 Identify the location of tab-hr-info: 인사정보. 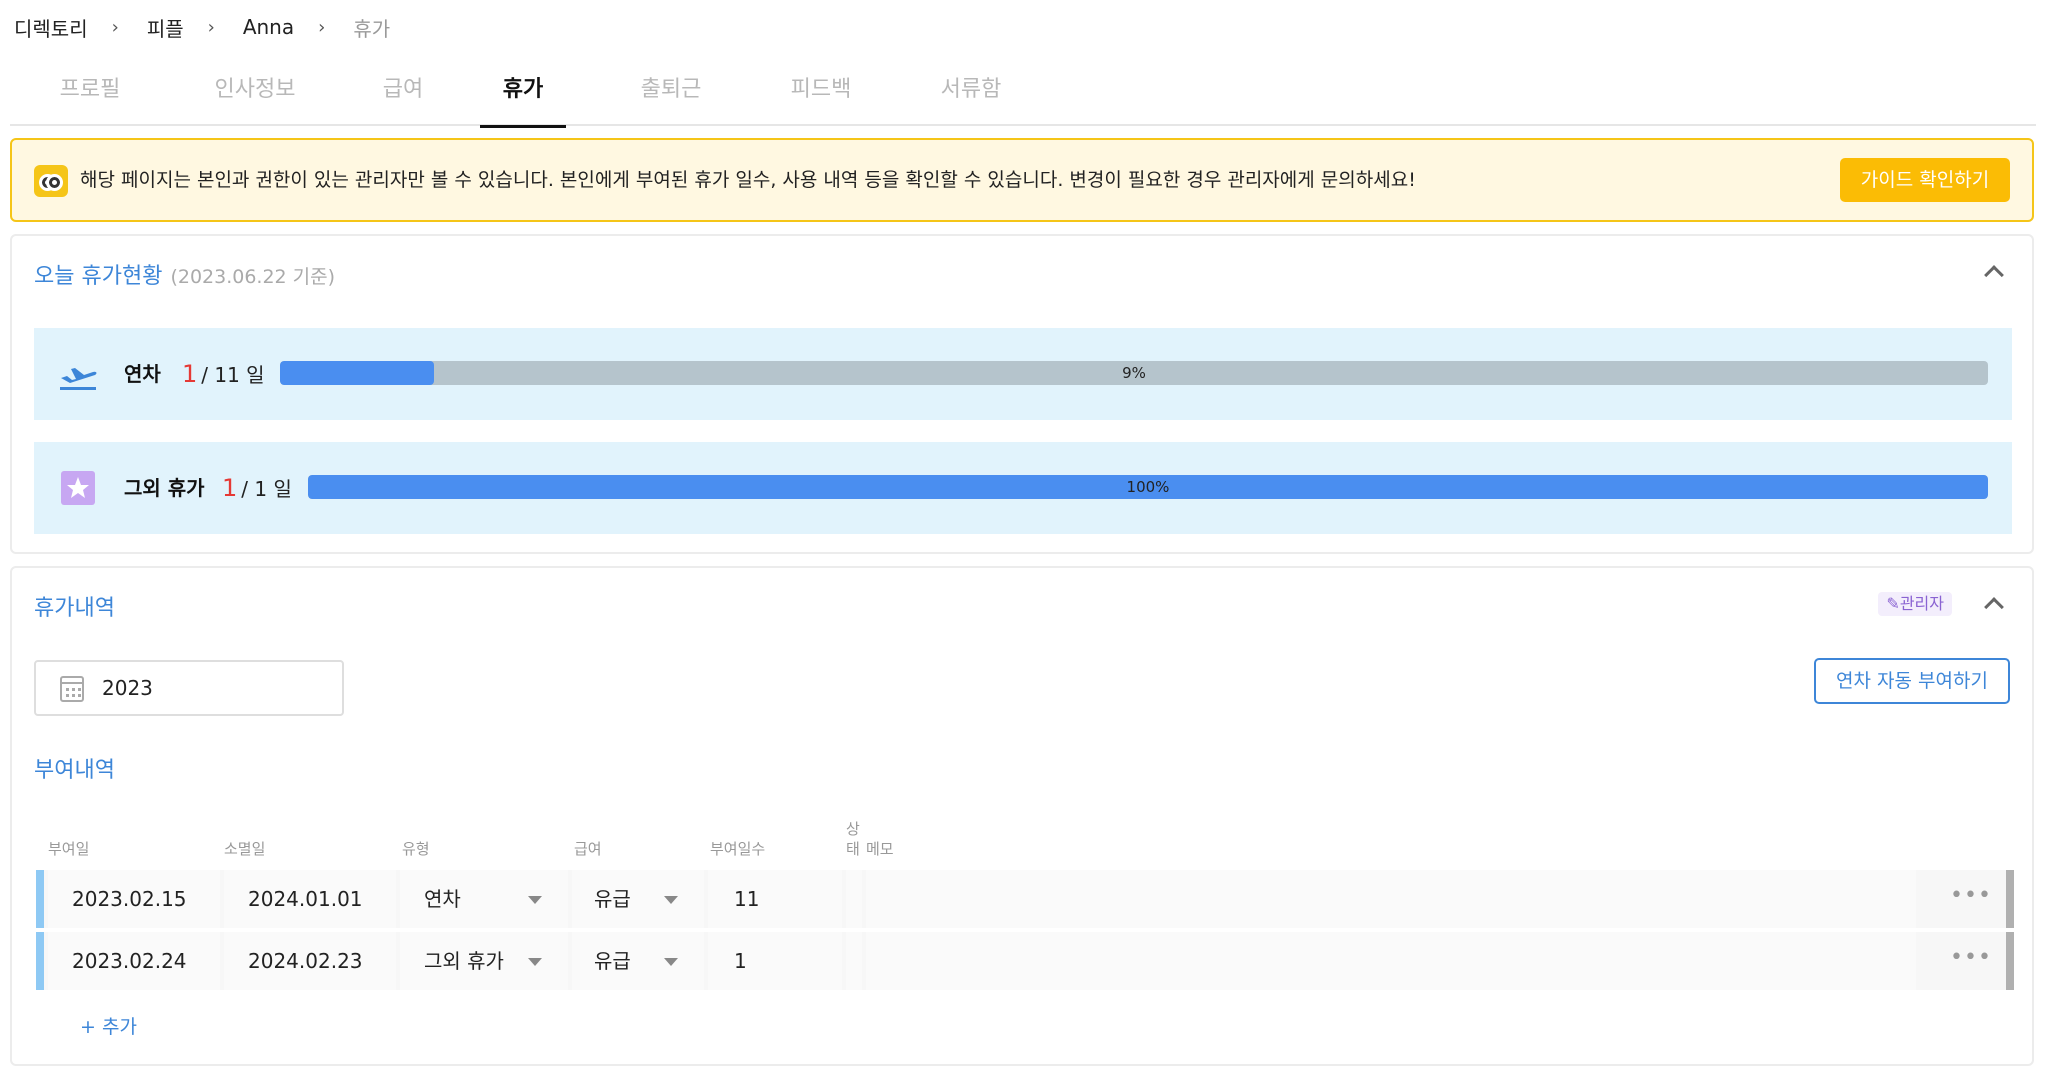
(255, 94).